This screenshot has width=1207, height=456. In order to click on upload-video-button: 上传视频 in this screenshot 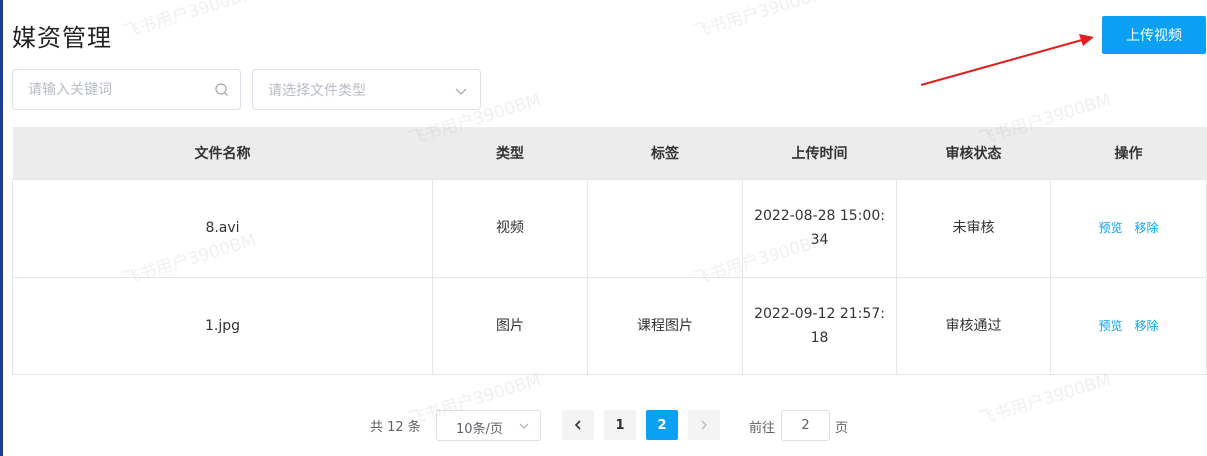, I will do `click(1154, 35)`.